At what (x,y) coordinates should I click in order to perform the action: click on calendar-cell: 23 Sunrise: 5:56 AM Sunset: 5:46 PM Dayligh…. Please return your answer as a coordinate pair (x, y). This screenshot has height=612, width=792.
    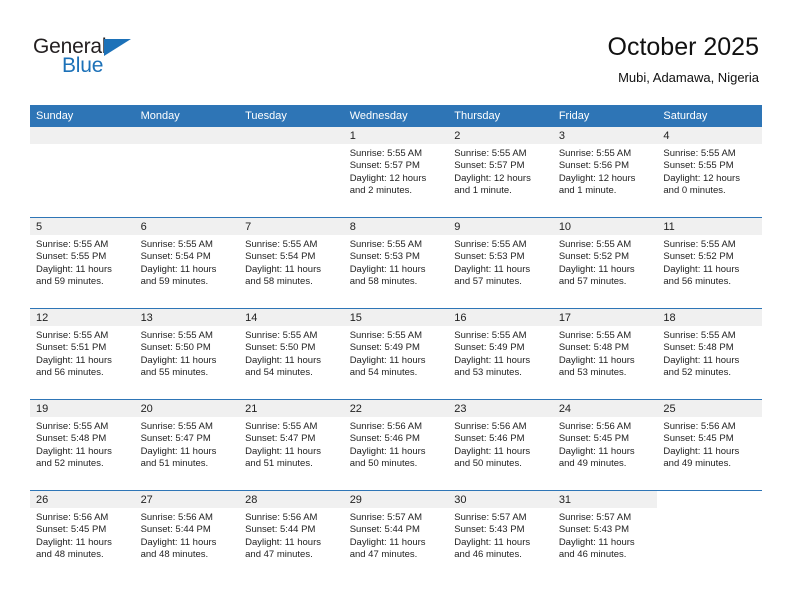
    Looking at the image, I should click on (500, 445).